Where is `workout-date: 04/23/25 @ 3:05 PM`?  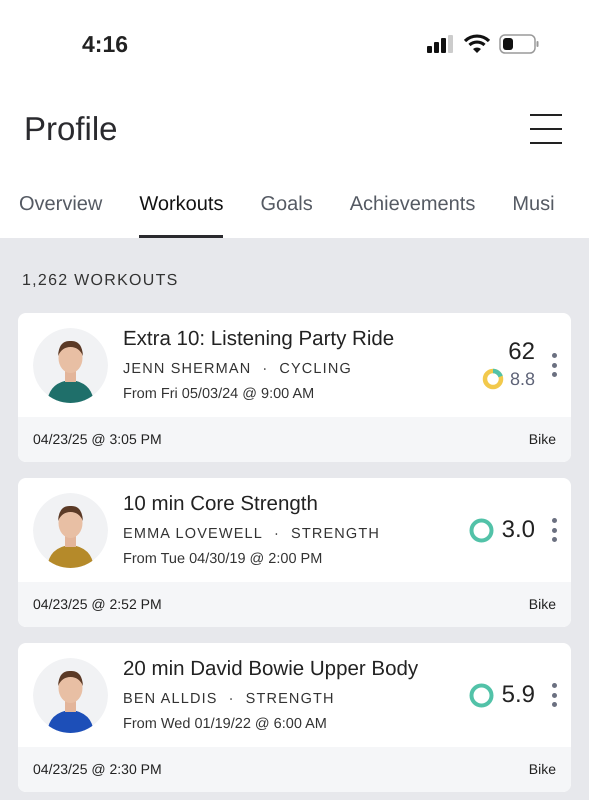 workout-date: 04/23/25 @ 3:05 PM is located at coordinates (97, 439).